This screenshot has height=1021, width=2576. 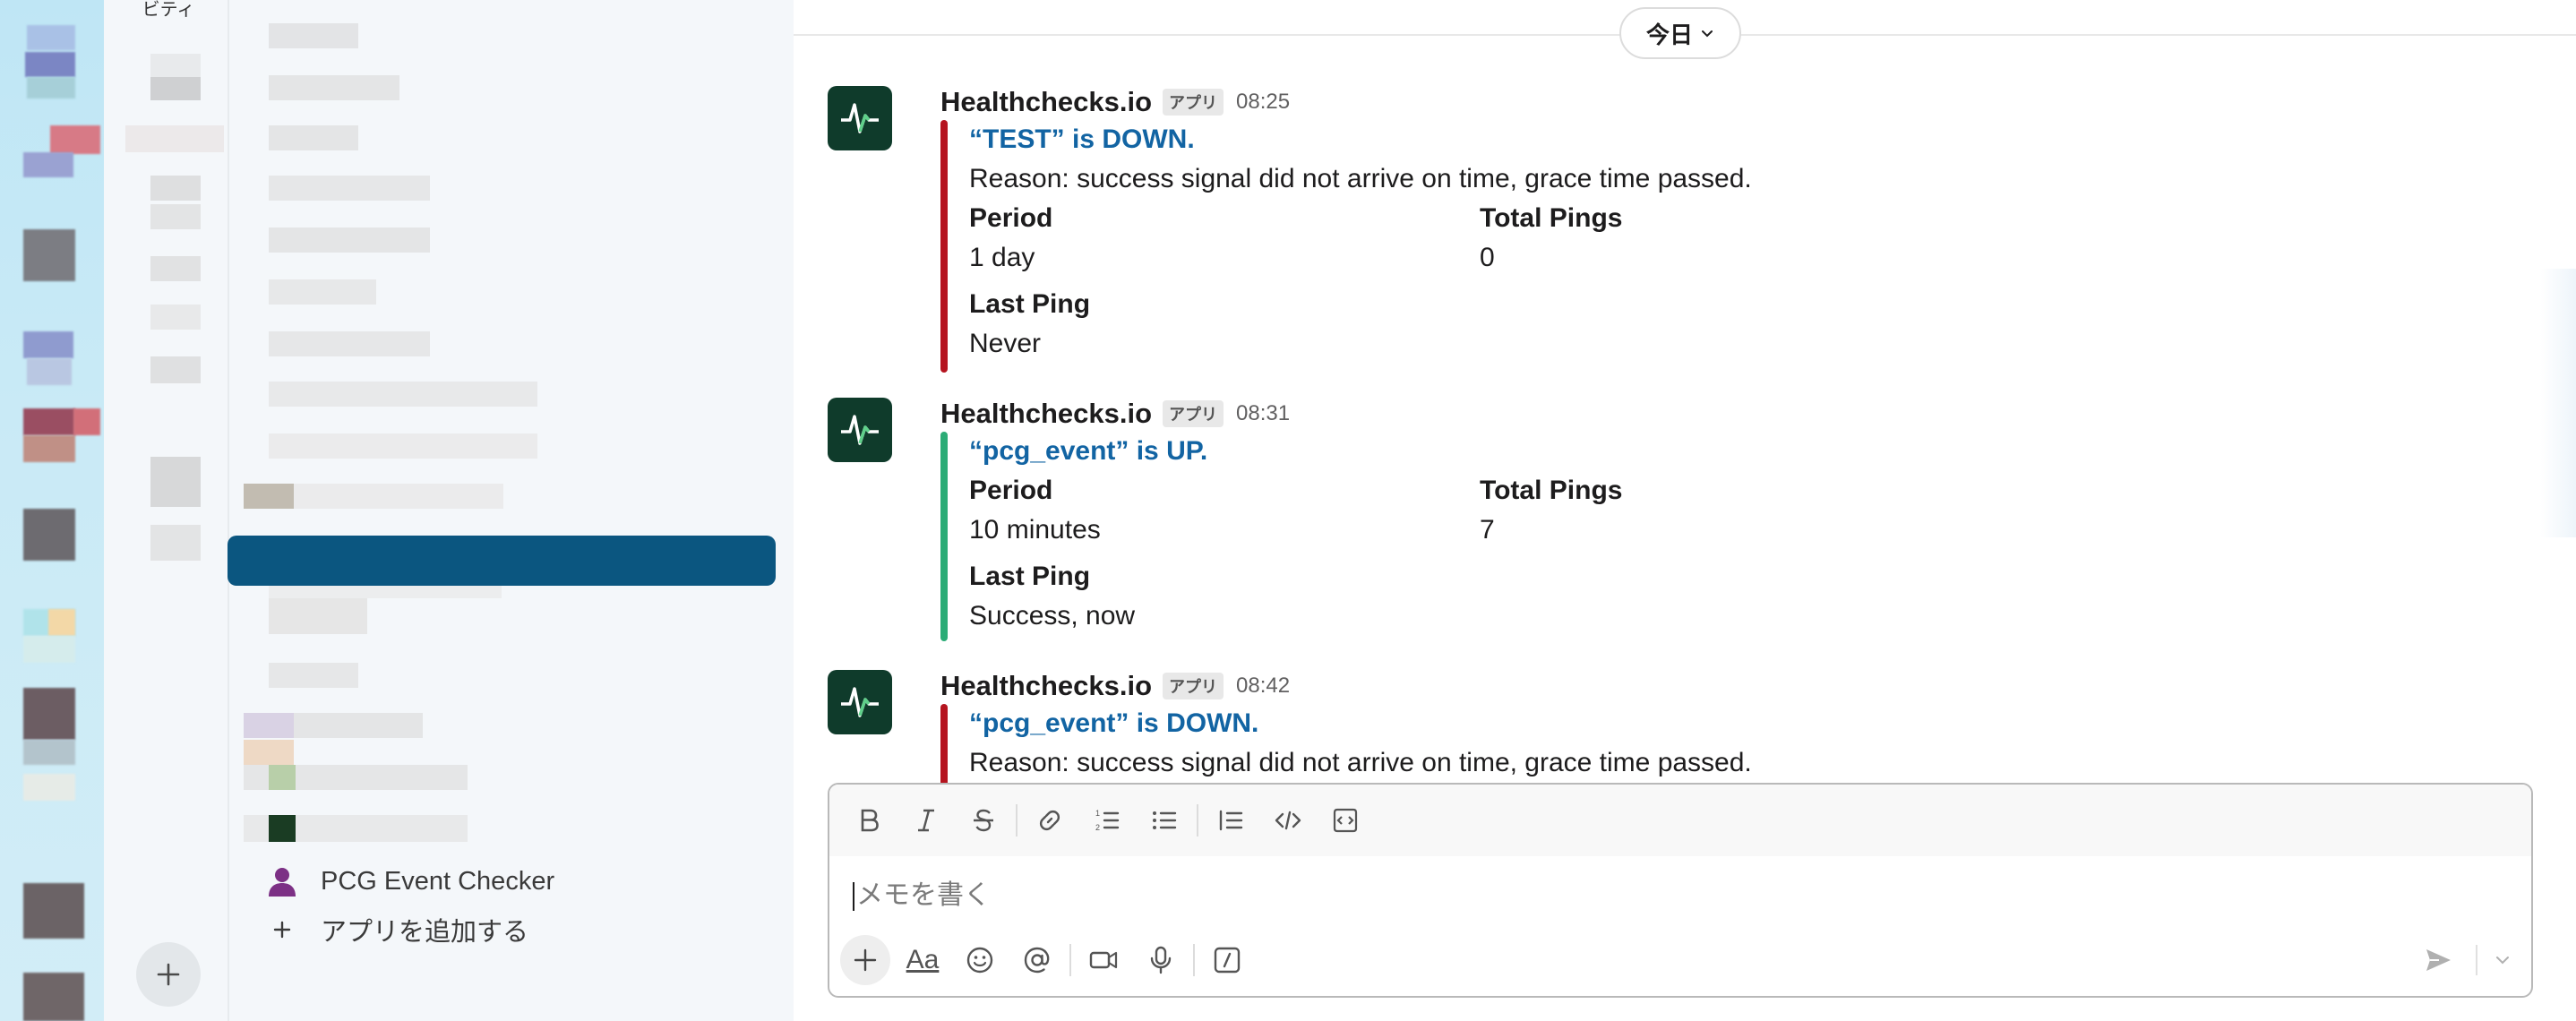 I want to click on text-format-button: Aa, so click(x=922, y=960).